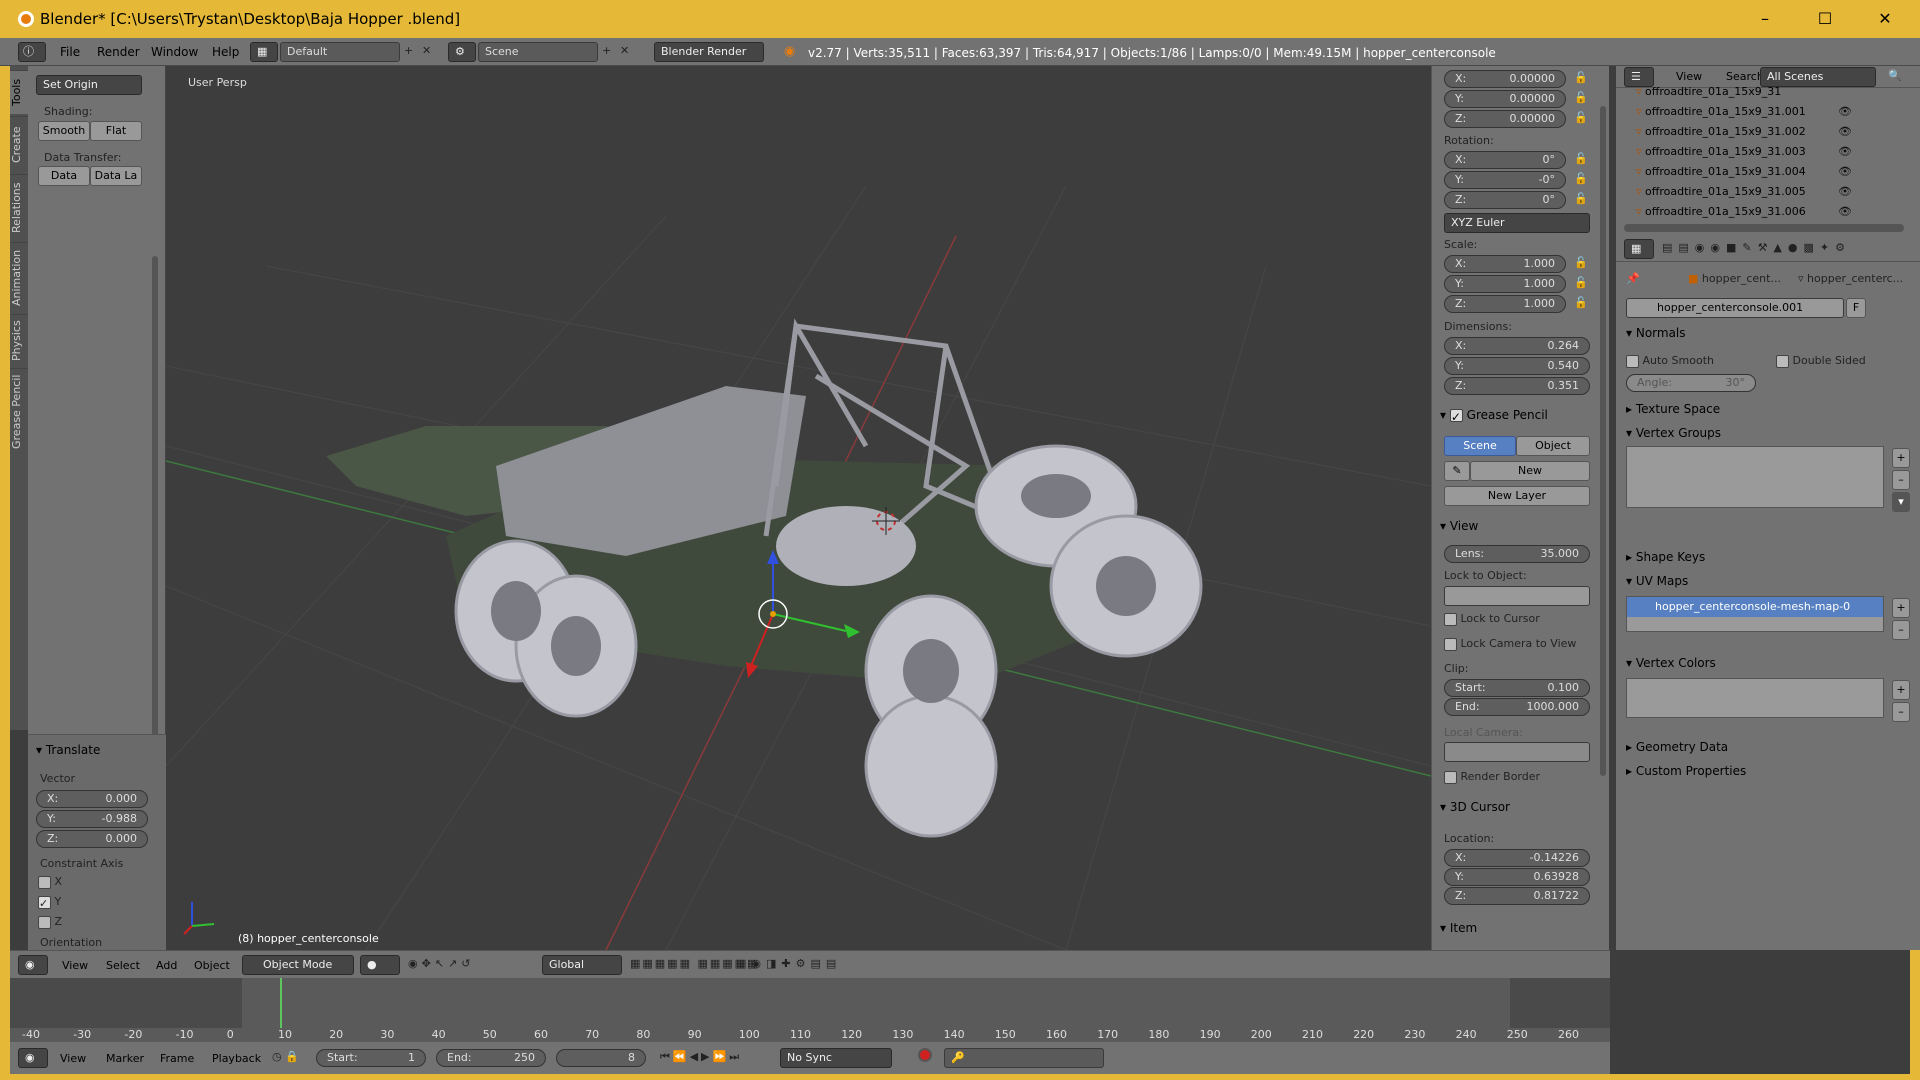 The width and height of the screenshot is (1920, 1080). Describe the element at coordinates (606, 50) in the screenshot. I see `add-scene-icon: +` at that location.